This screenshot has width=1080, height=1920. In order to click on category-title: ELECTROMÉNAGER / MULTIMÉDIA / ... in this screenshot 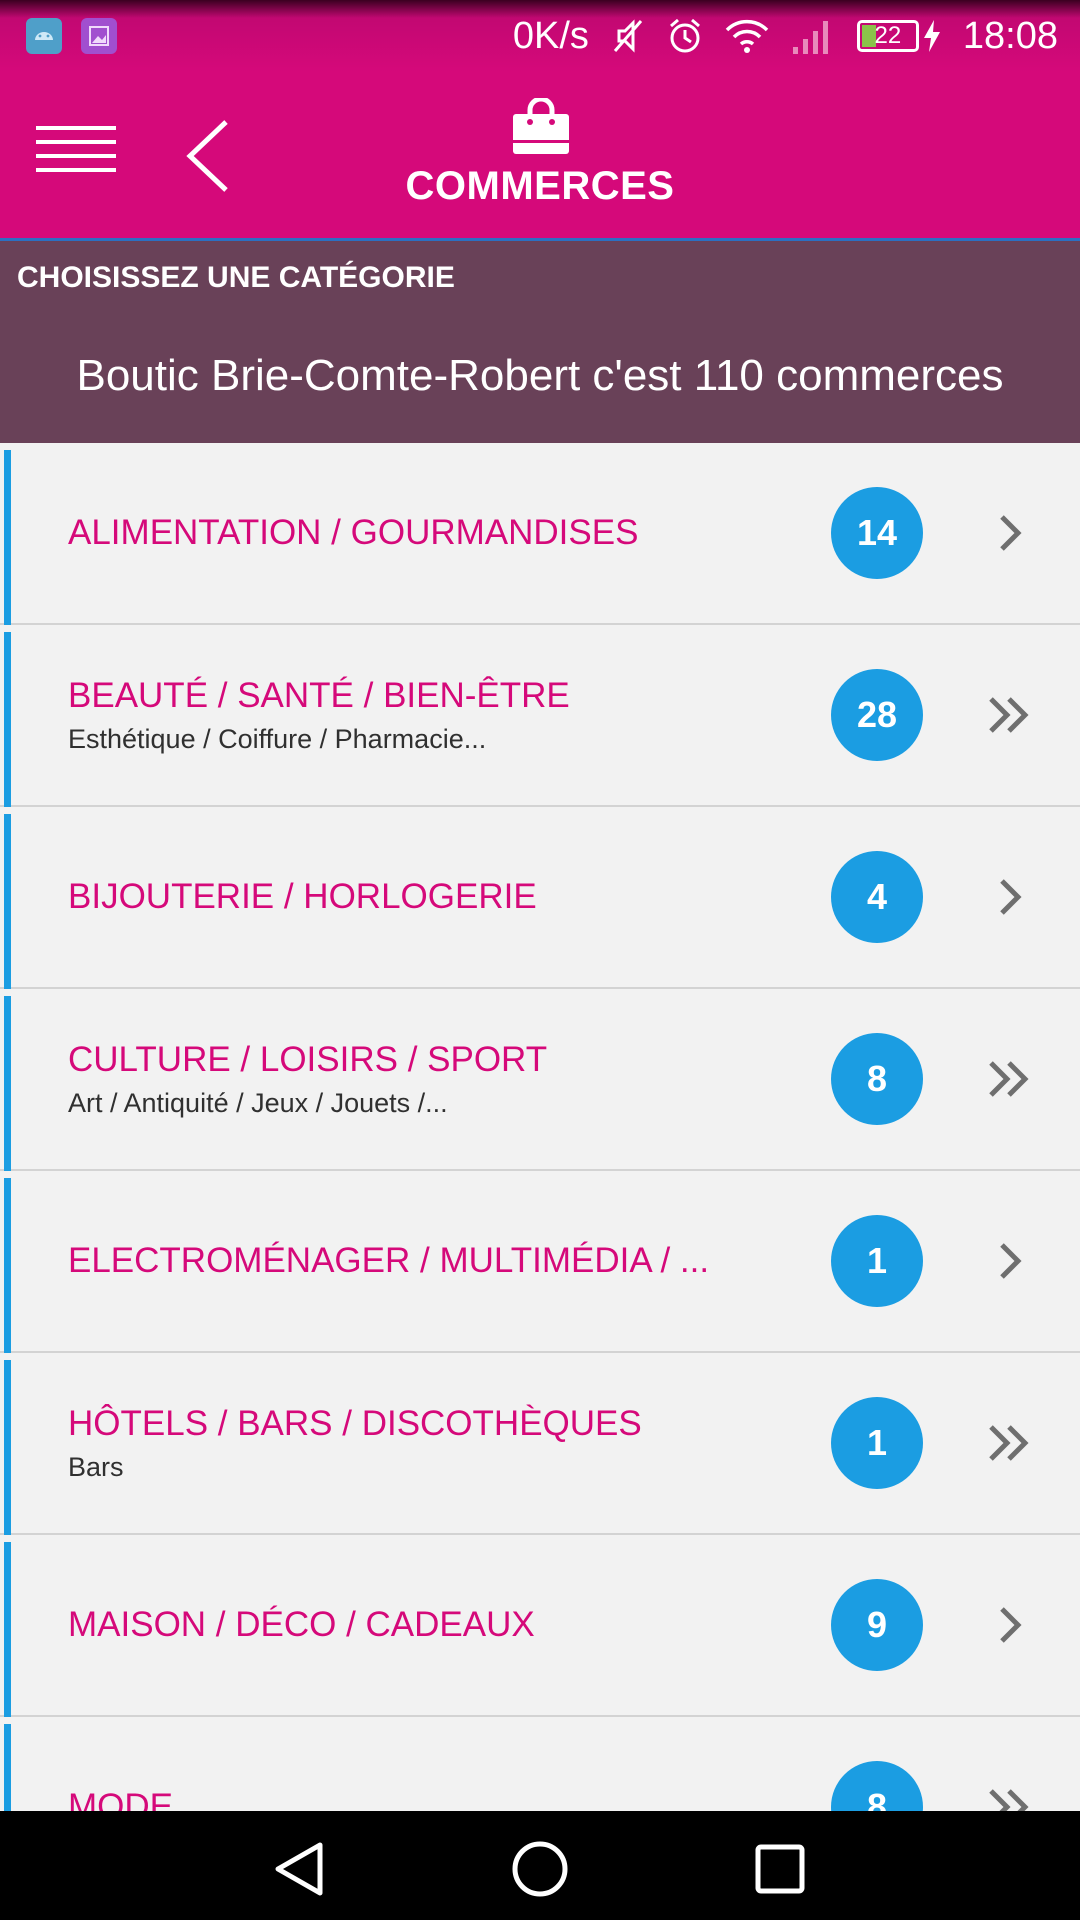, I will do `click(389, 1260)`.